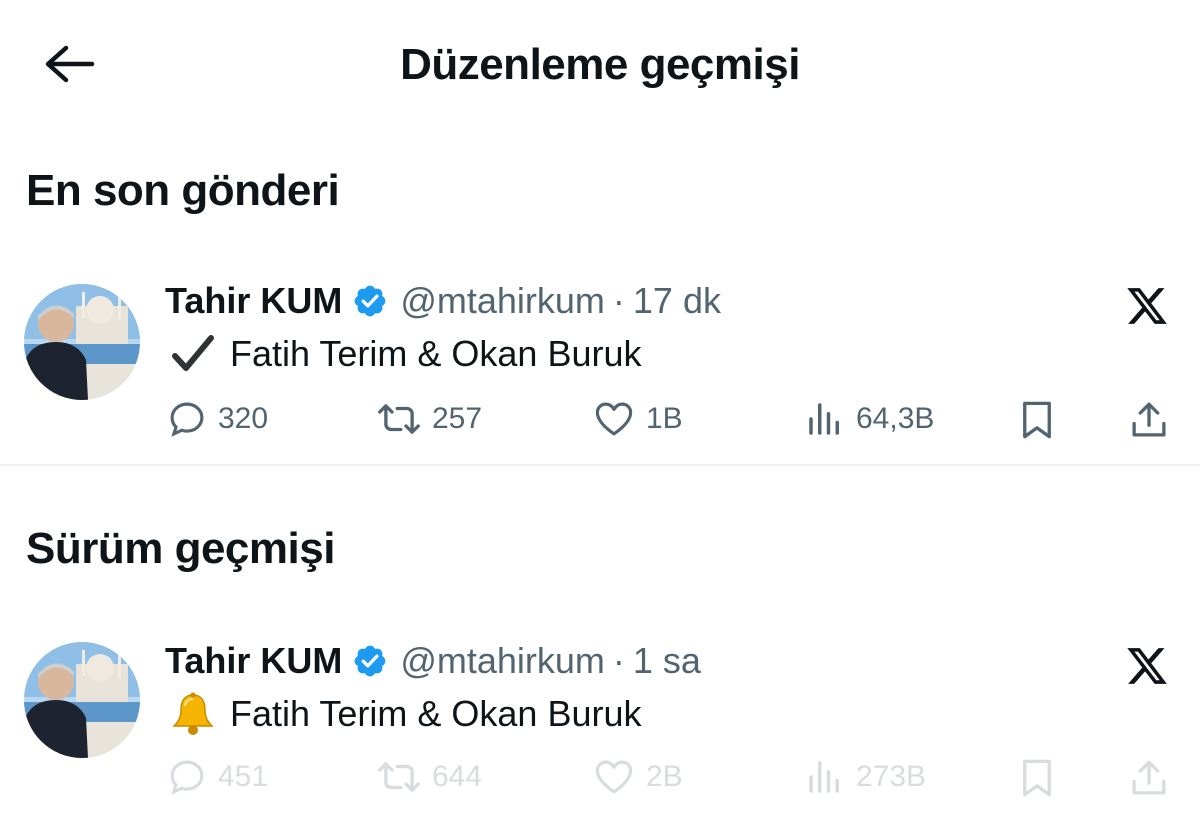 The image size is (1200, 830). What do you see at coordinates (637, 777) in the screenshot?
I see `like-button: 2B` at bounding box center [637, 777].